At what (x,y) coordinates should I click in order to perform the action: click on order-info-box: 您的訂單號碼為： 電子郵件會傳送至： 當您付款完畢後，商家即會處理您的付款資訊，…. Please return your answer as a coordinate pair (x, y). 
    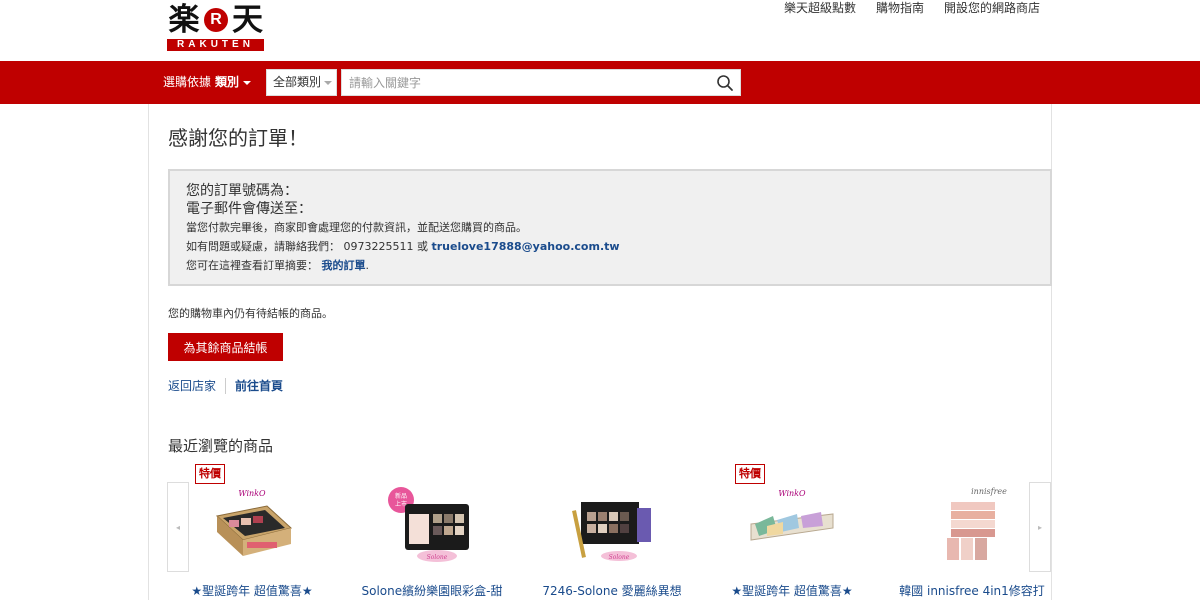
    Looking at the image, I should click on (610, 227).